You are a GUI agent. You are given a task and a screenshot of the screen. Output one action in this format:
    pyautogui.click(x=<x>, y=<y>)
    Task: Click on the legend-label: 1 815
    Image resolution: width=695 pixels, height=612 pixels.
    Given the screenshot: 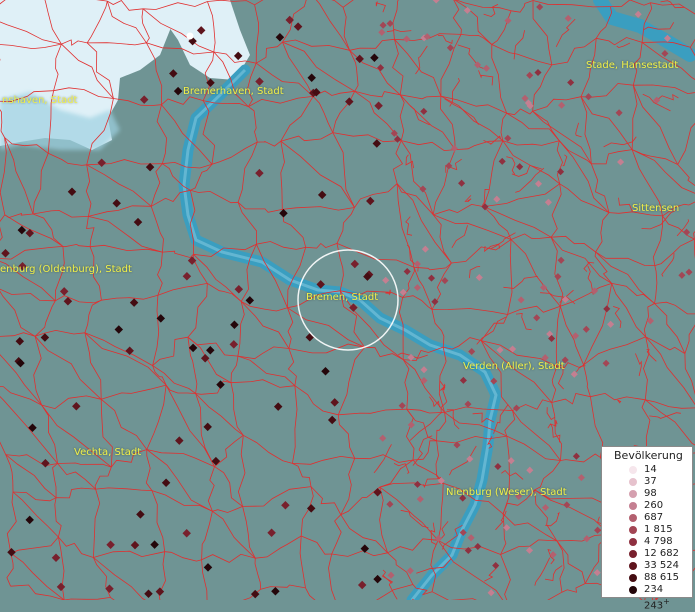 What is the action you would take?
    pyautogui.click(x=658, y=530)
    